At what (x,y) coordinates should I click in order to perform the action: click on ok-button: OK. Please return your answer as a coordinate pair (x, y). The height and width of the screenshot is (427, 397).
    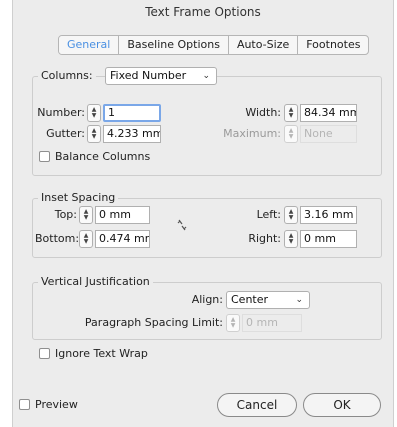
    Looking at the image, I should click on (342, 405).